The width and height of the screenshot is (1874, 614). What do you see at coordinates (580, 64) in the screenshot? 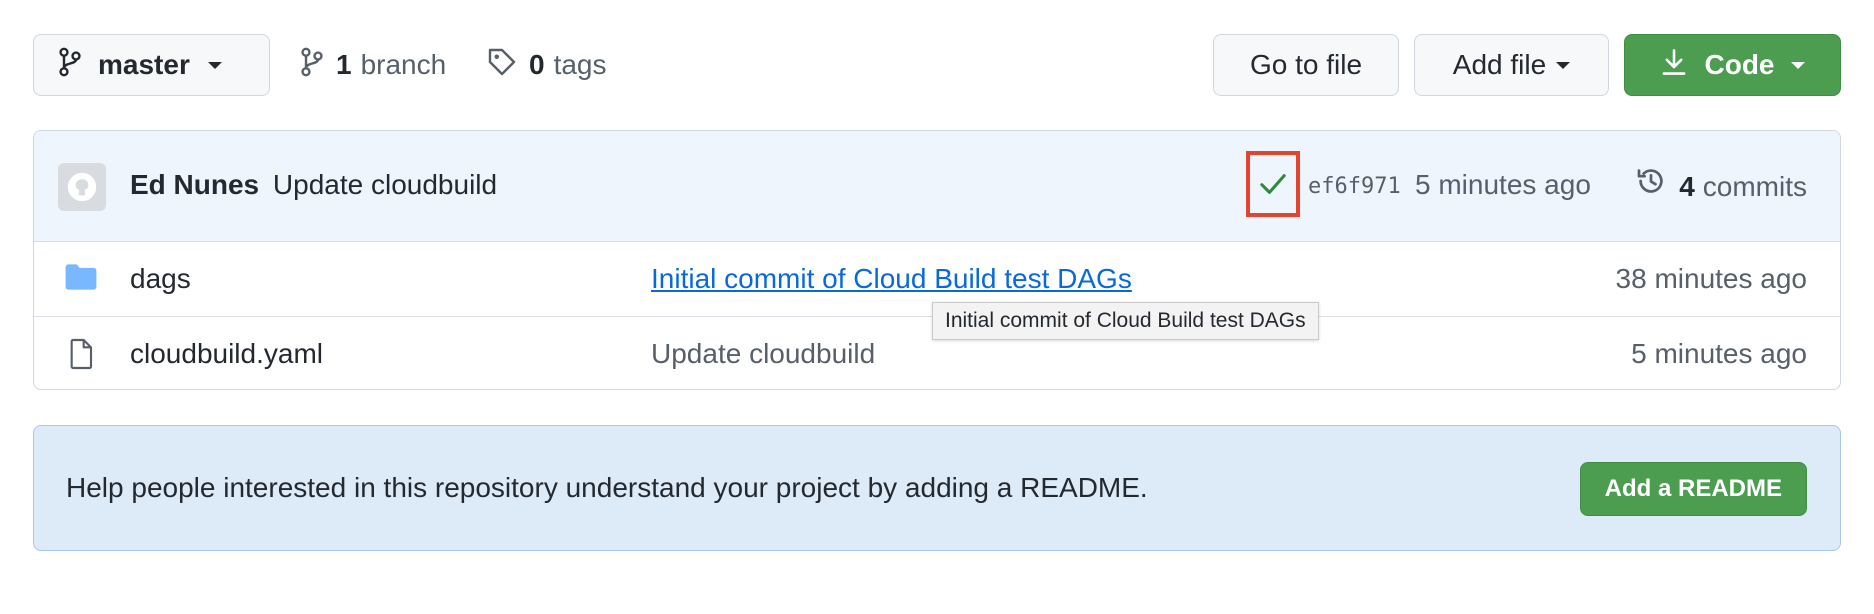
I see `tags-text: tags` at bounding box center [580, 64].